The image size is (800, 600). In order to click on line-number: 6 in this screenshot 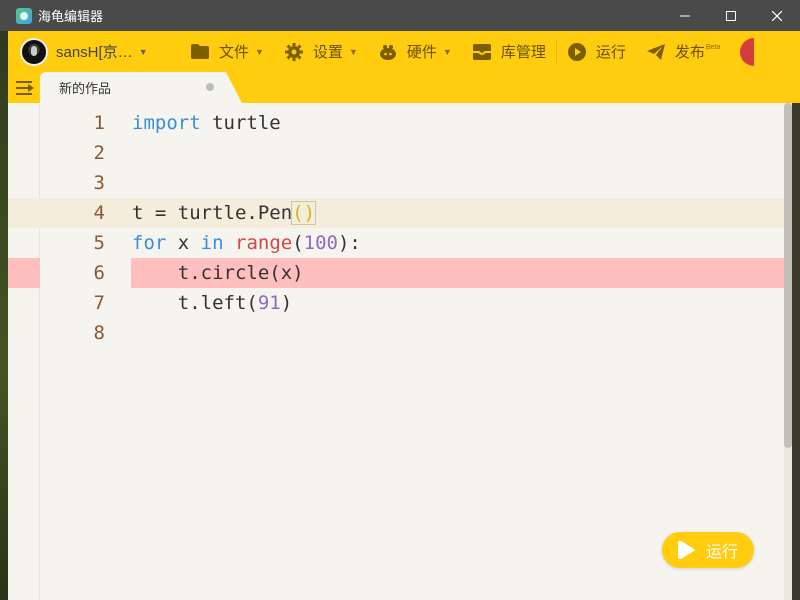, I will do `click(85, 273)`.